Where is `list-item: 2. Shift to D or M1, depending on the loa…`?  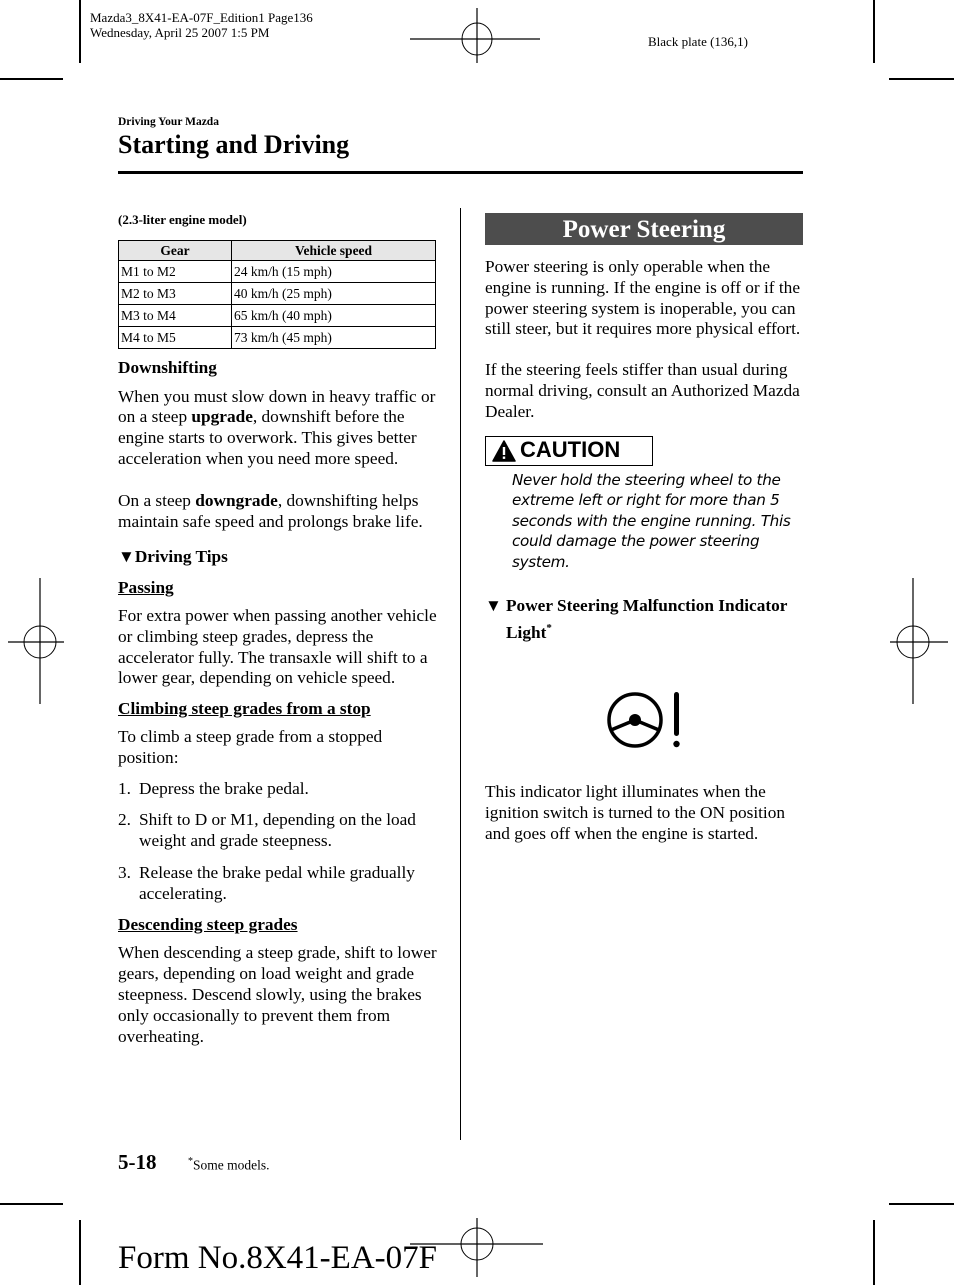 list-item: 2. Shift to D or M1, depending on the loa… is located at coordinates (278, 831).